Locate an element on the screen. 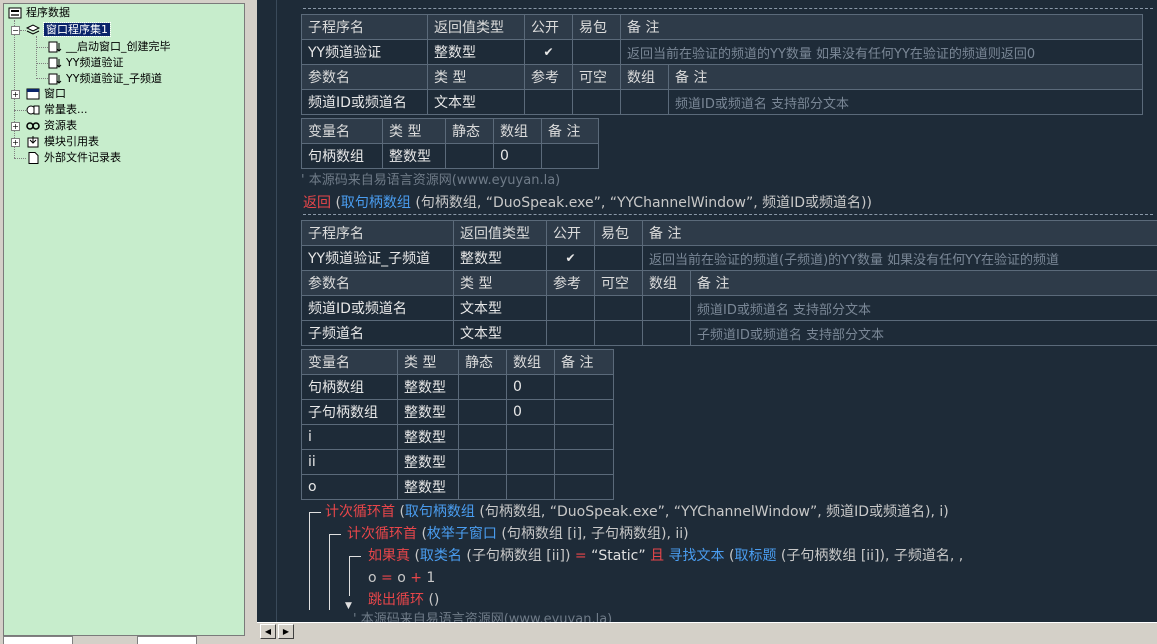 This screenshot has height=644, width=1157. tree-item-external-files: 外部文件记录表 is located at coordinates (73, 158).